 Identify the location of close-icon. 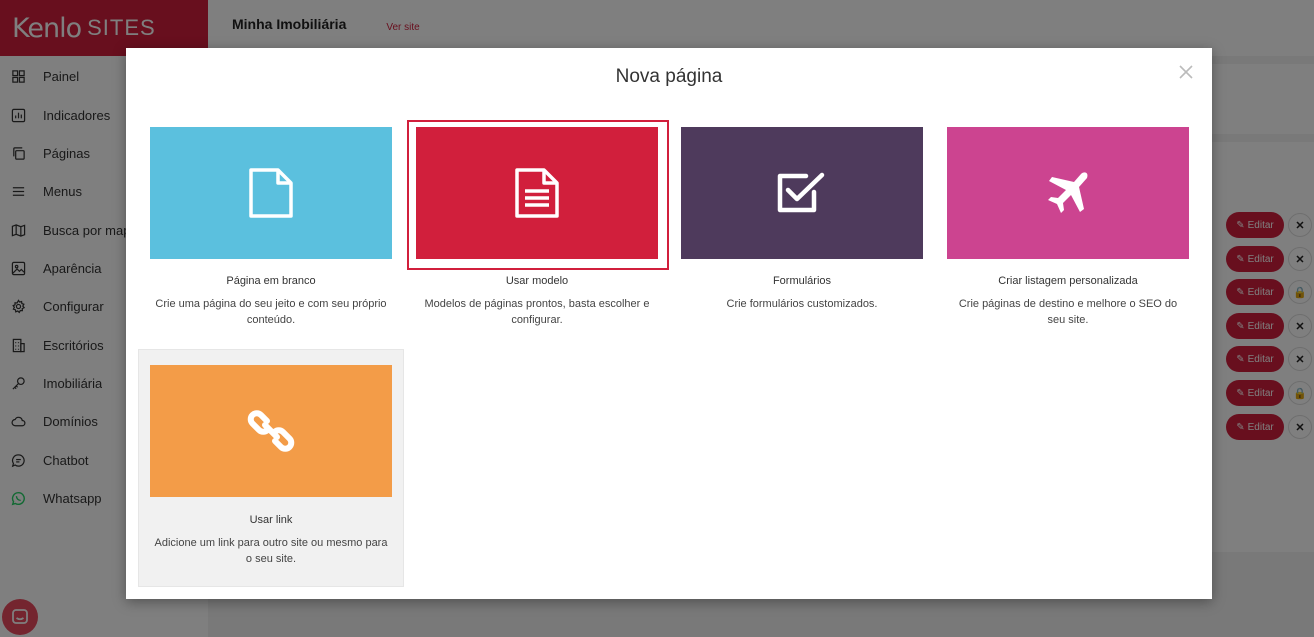
(1186, 72).